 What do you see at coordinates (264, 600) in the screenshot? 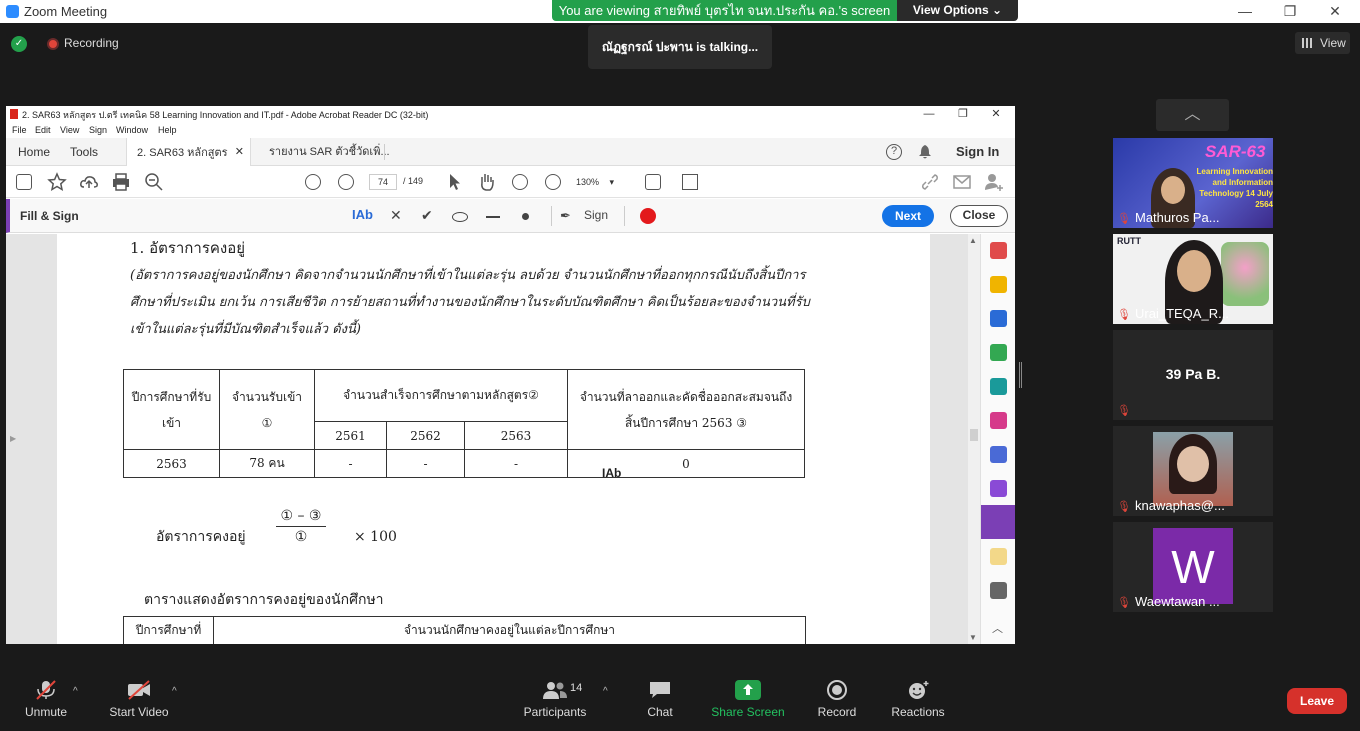
I see `table2-heading: ตารางแสดงอัตราการคงอยู่ของนักศึกษา` at bounding box center [264, 600].